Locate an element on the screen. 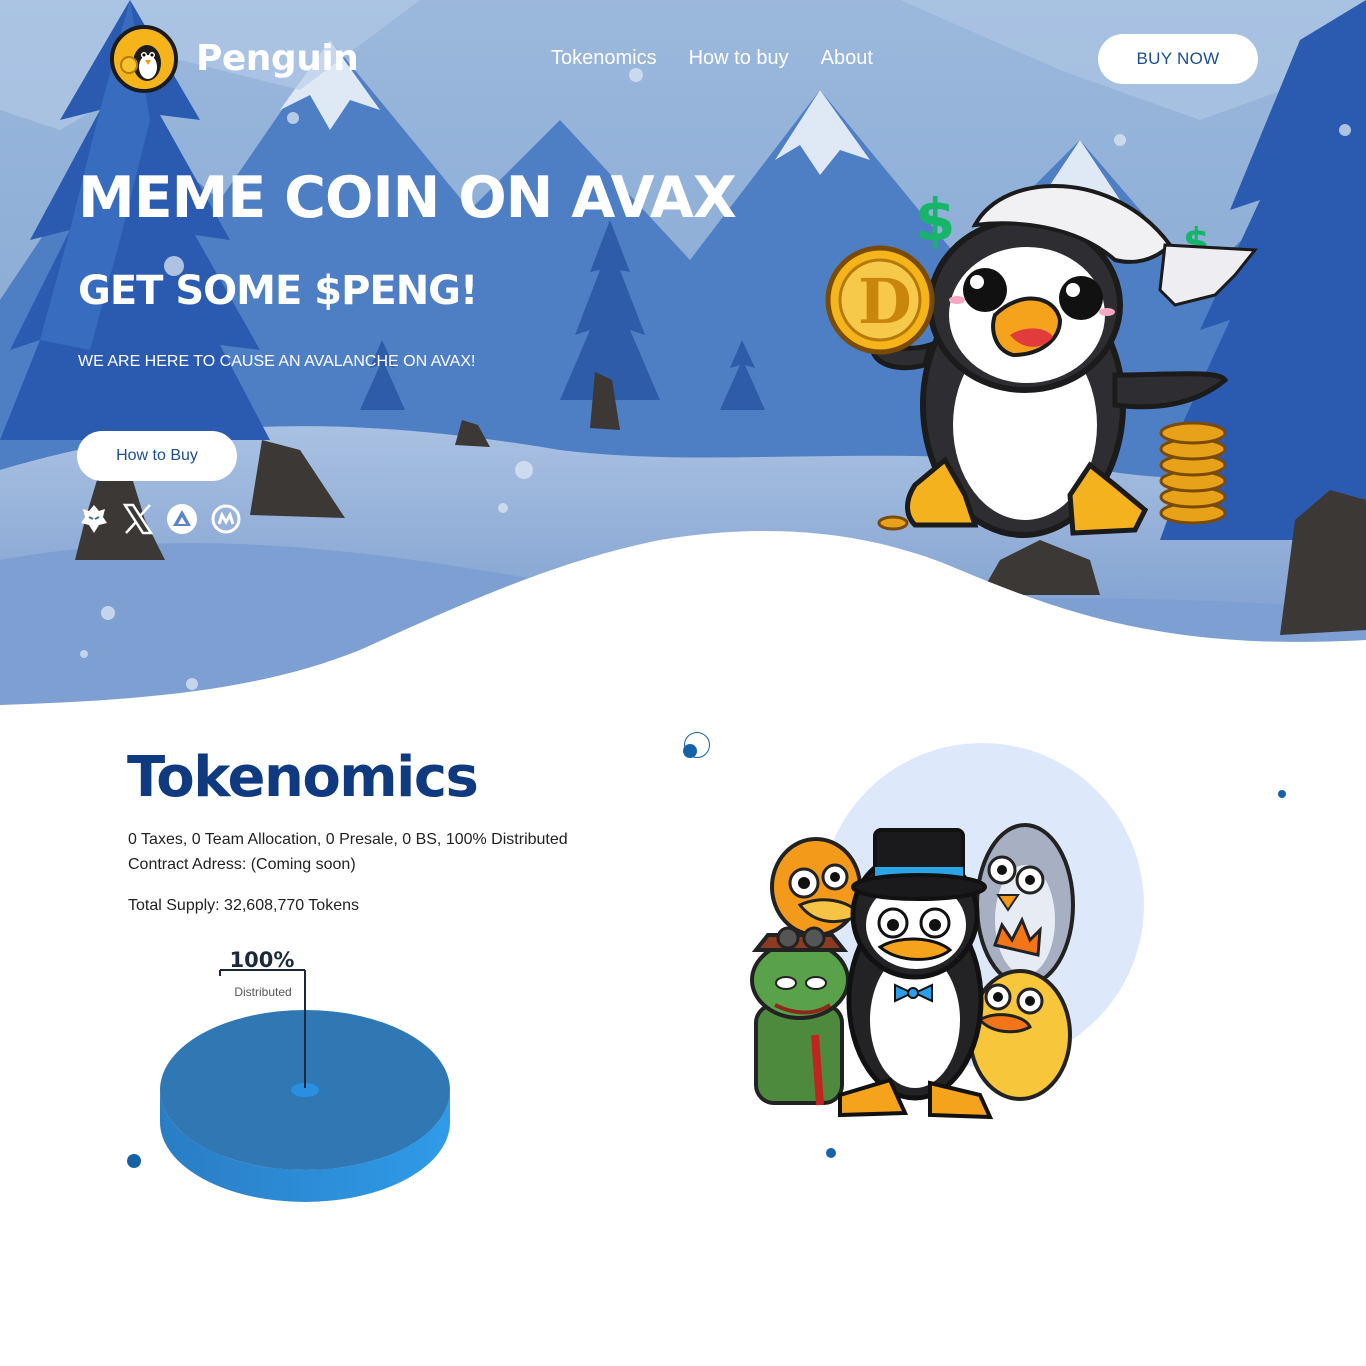 This screenshot has width=1366, height=1366. brand-name: Penguin is located at coordinates (277, 58).